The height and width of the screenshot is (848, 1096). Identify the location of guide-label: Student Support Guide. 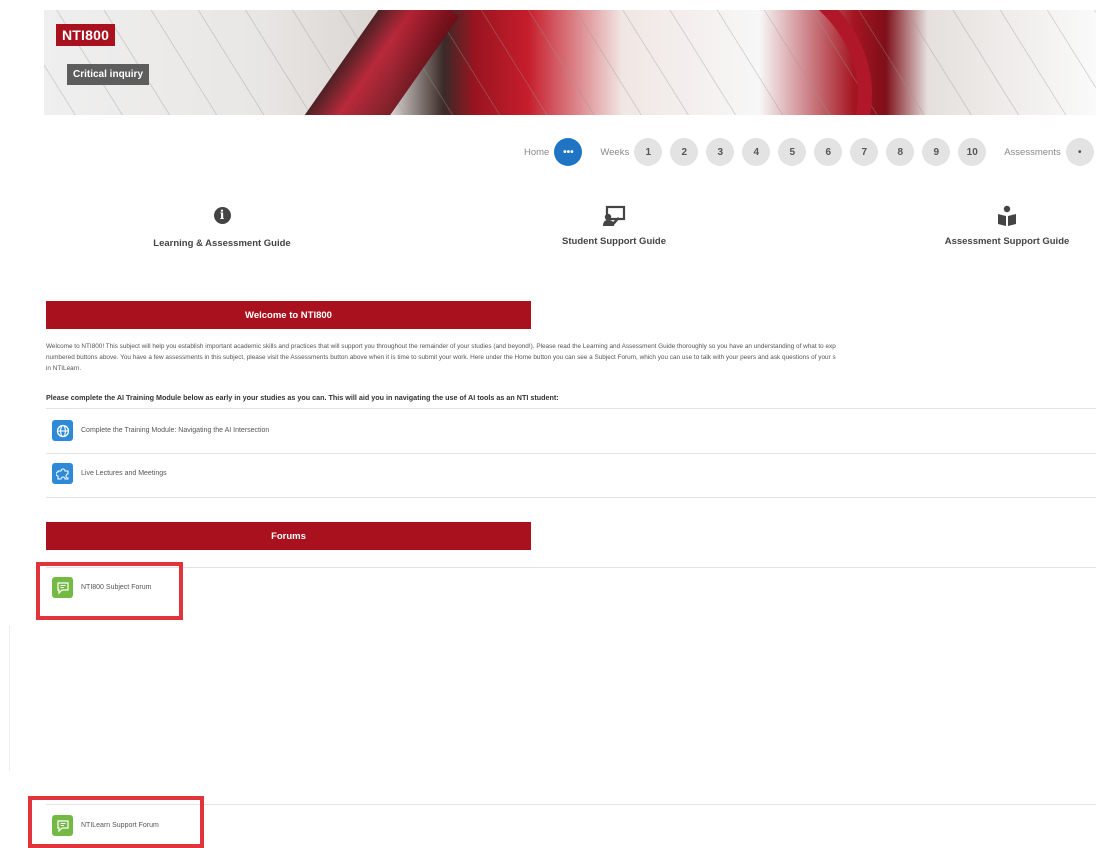
(614, 241).